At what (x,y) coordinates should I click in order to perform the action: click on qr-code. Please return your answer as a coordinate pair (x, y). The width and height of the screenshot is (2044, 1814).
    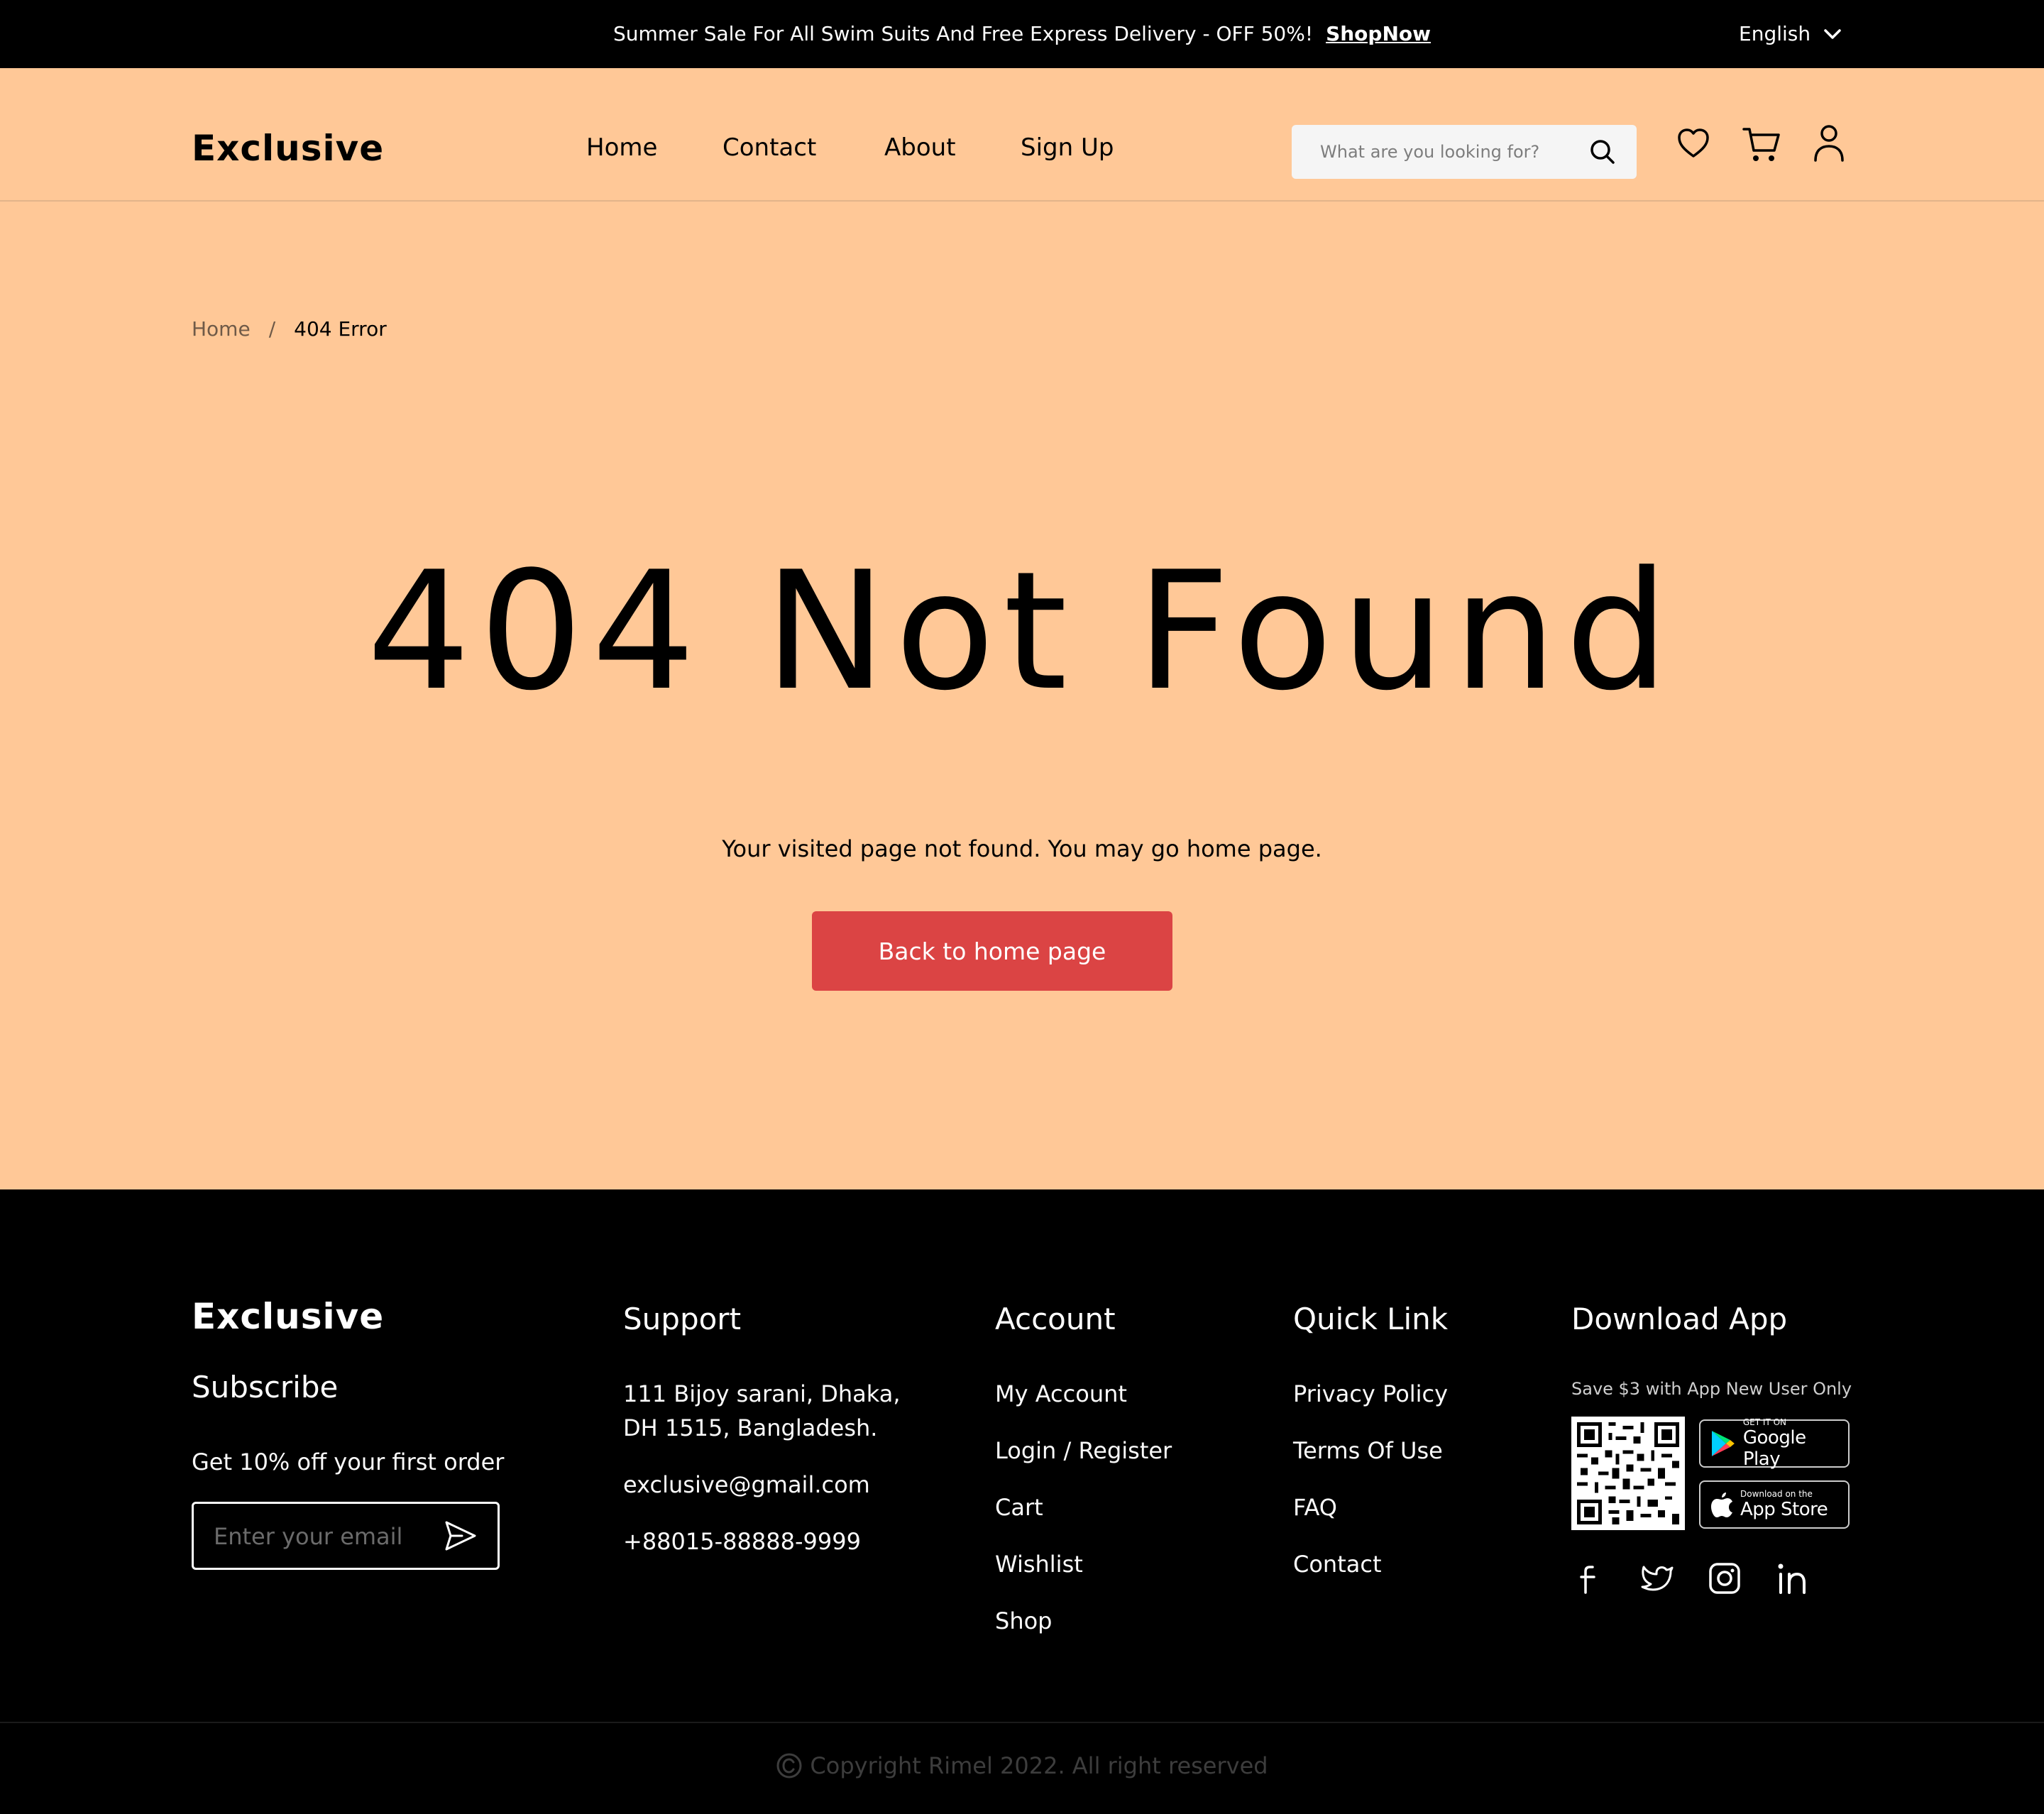
    Looking at the image, I should click on (1628, 1474).